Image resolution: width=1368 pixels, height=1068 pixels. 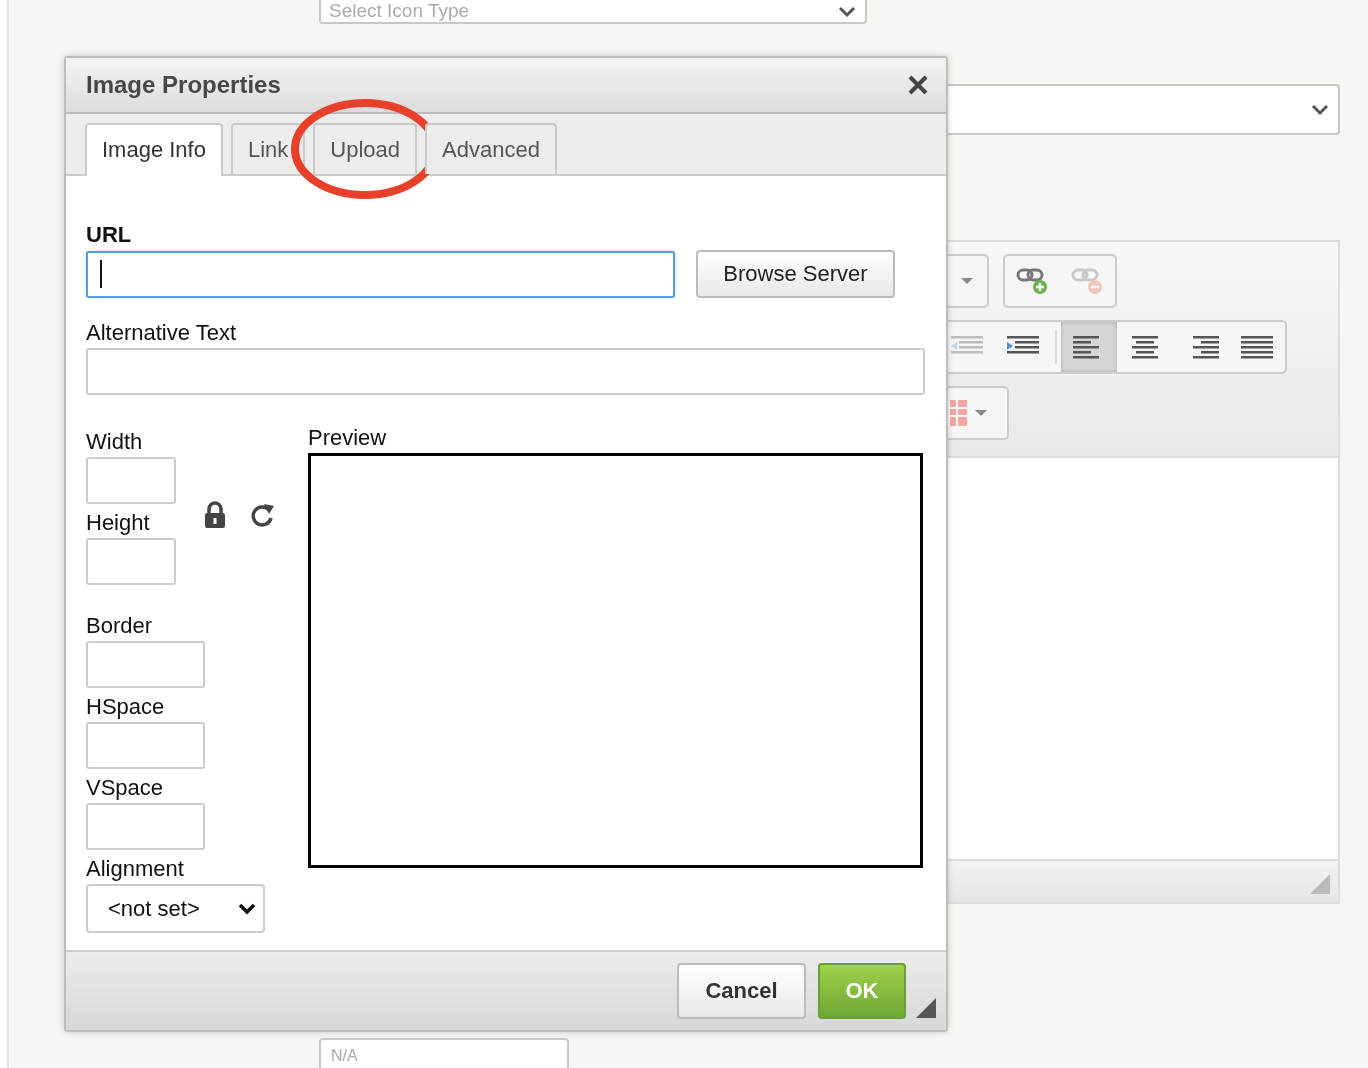 I want to click on field-label: HSpace, so click(x=126, y=707).